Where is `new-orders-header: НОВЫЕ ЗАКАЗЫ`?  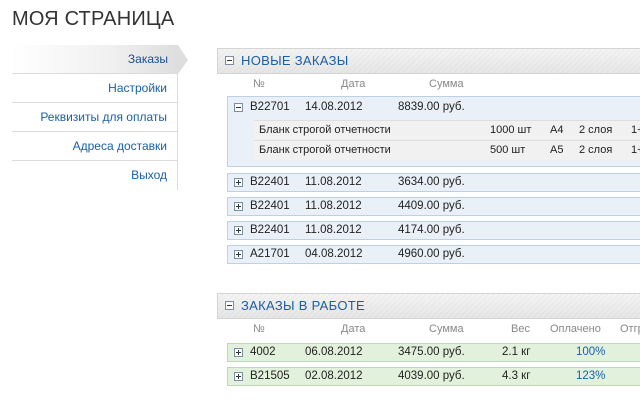
new-orders-header: НОВЫЕ ЗАКАЗЫ is located at coordinates (428, 61).